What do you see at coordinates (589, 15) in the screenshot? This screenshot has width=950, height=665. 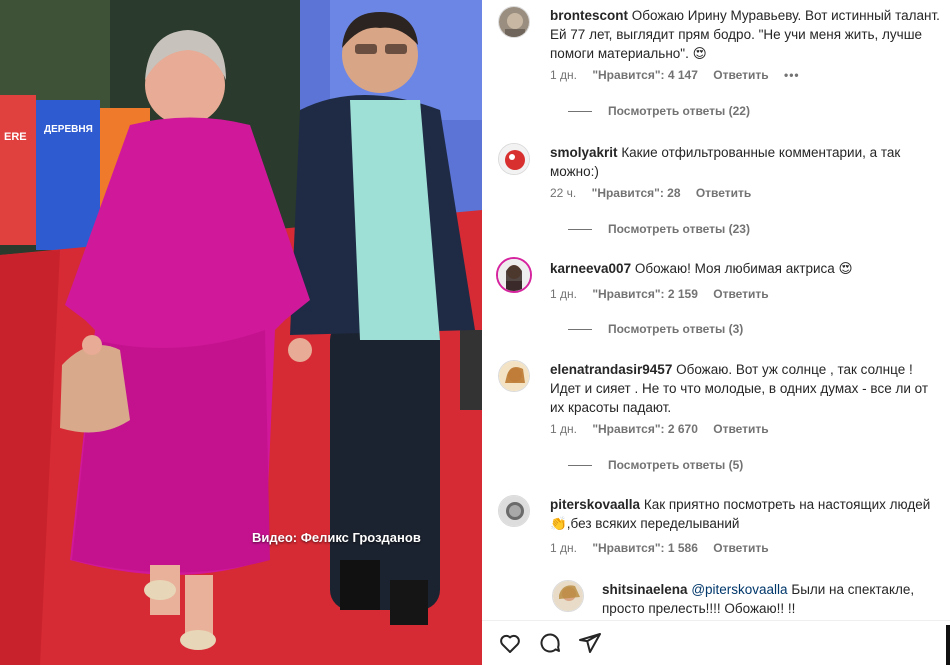 I see `comment-username: brontescont` at bounding box center [589, 15].